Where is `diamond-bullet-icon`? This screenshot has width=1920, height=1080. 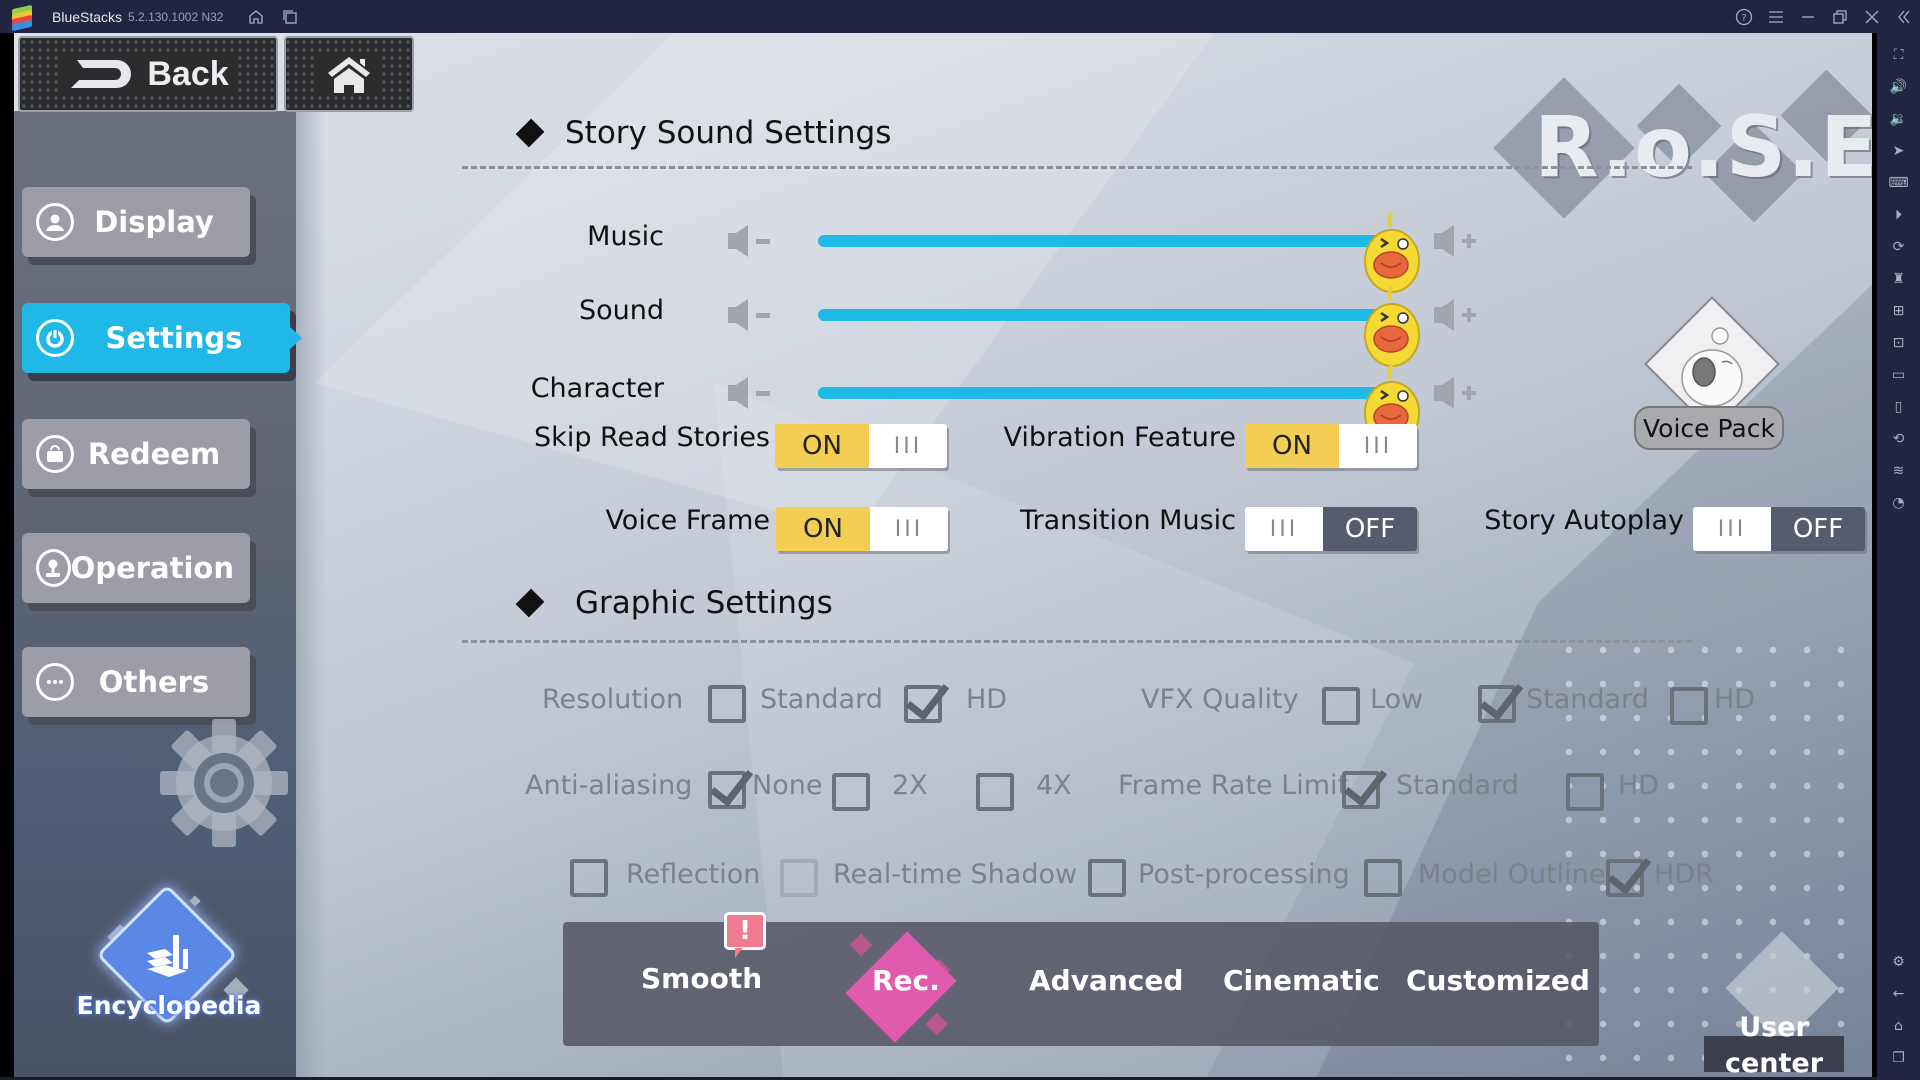 diamond-bullet-icon is located at coordinates (530, 133).